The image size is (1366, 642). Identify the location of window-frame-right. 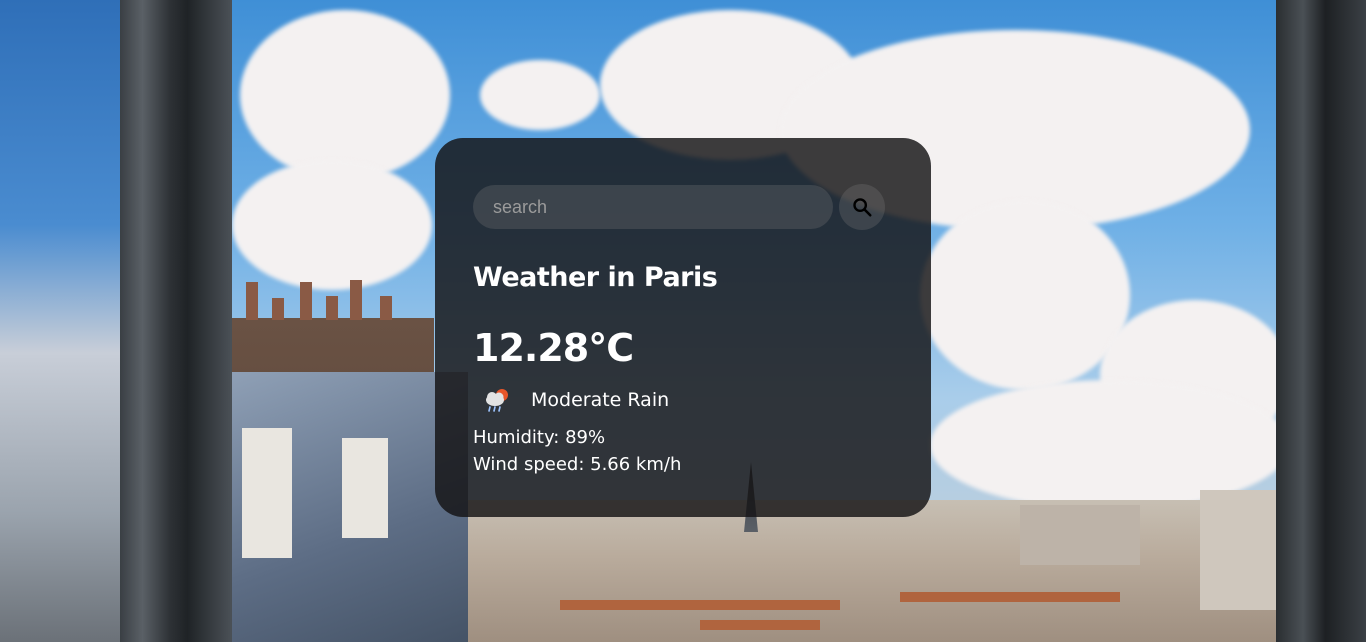
(1321, 321).